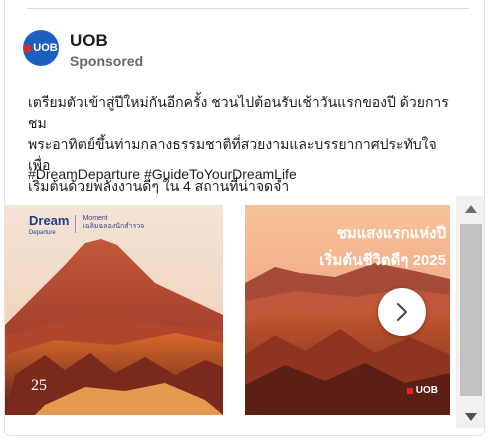 This screenshot has height=440, width=491. I want to click on logo-main: Dream Departure, so click(49, 226).